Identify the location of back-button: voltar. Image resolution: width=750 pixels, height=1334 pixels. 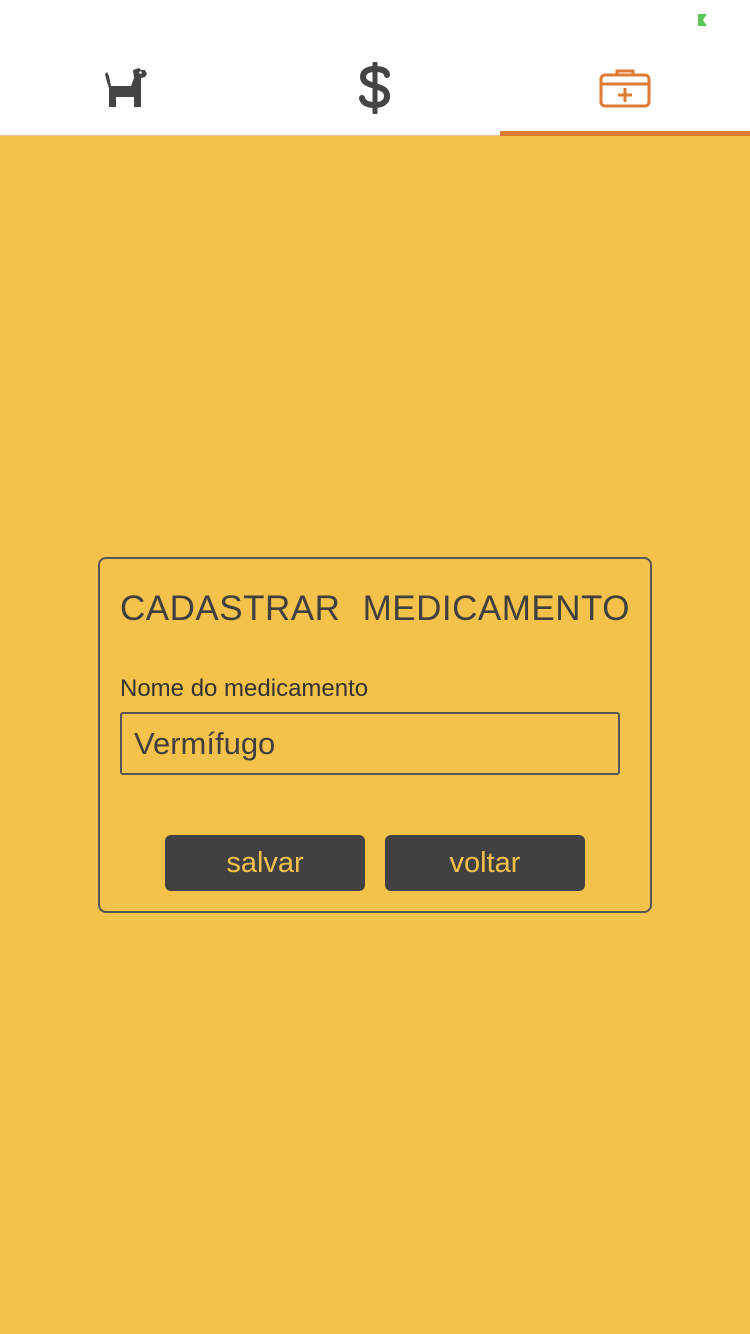
(485, 863).